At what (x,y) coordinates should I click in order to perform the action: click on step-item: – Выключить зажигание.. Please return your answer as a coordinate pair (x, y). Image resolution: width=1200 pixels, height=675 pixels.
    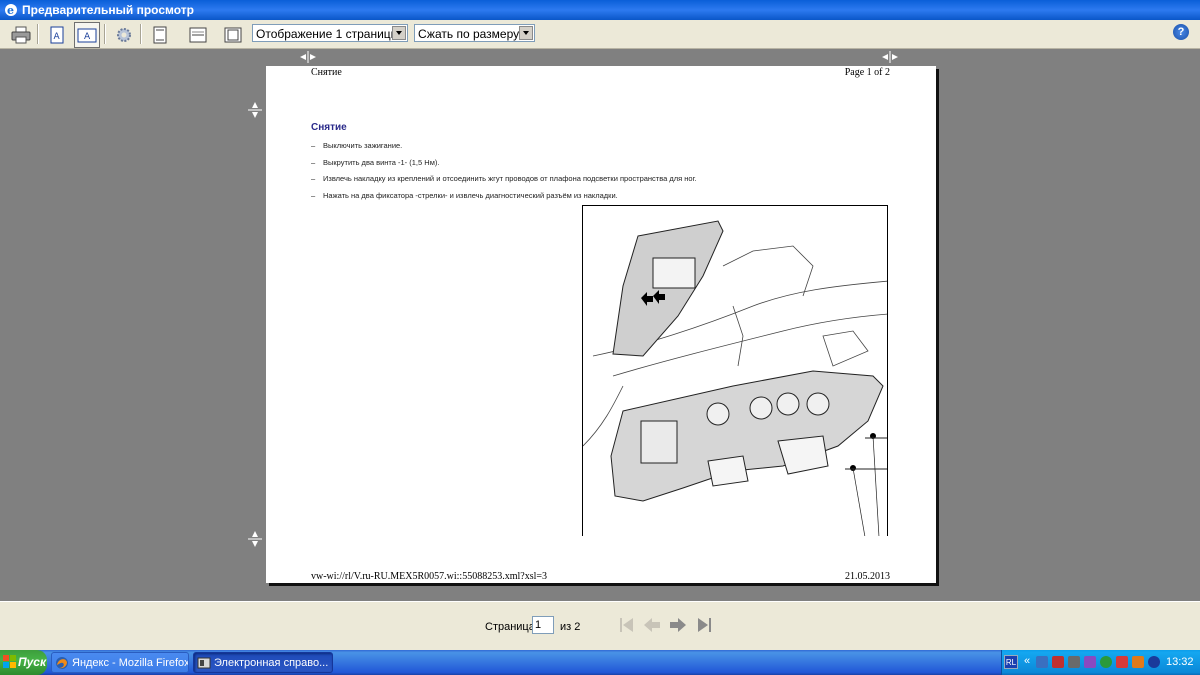
    Looking at the image, I should click on (357, 145).